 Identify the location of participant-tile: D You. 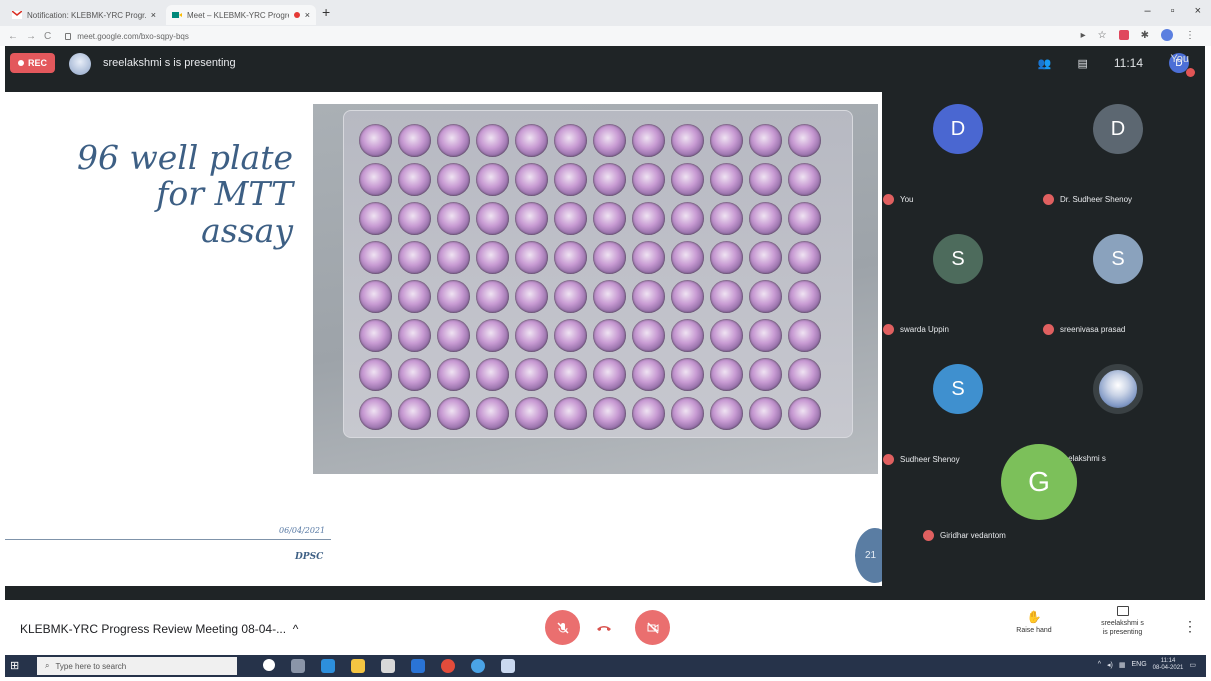
(963, 156).